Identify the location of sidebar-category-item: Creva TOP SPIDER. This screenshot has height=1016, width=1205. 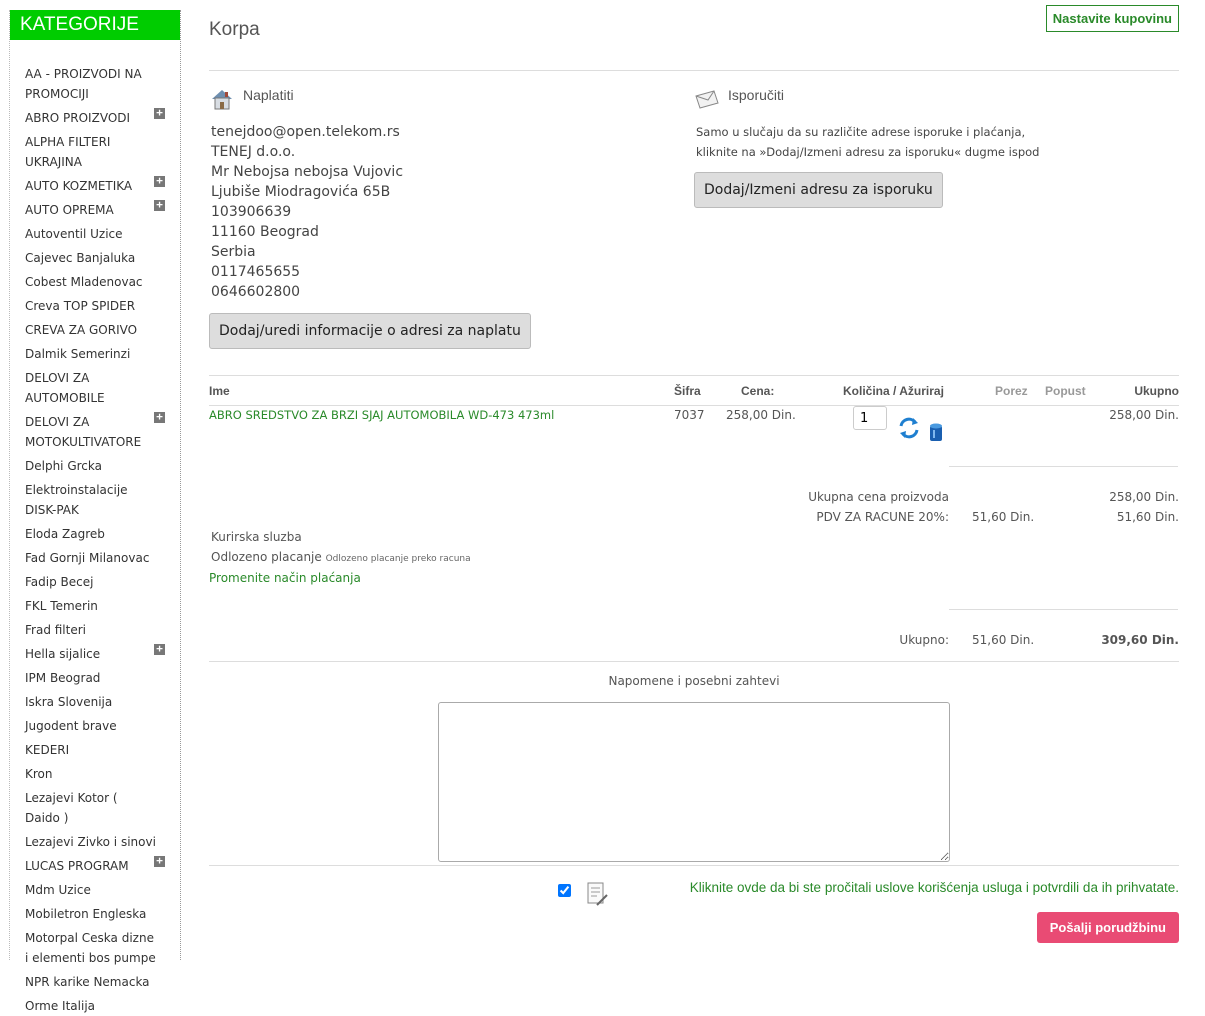
(95, 306).